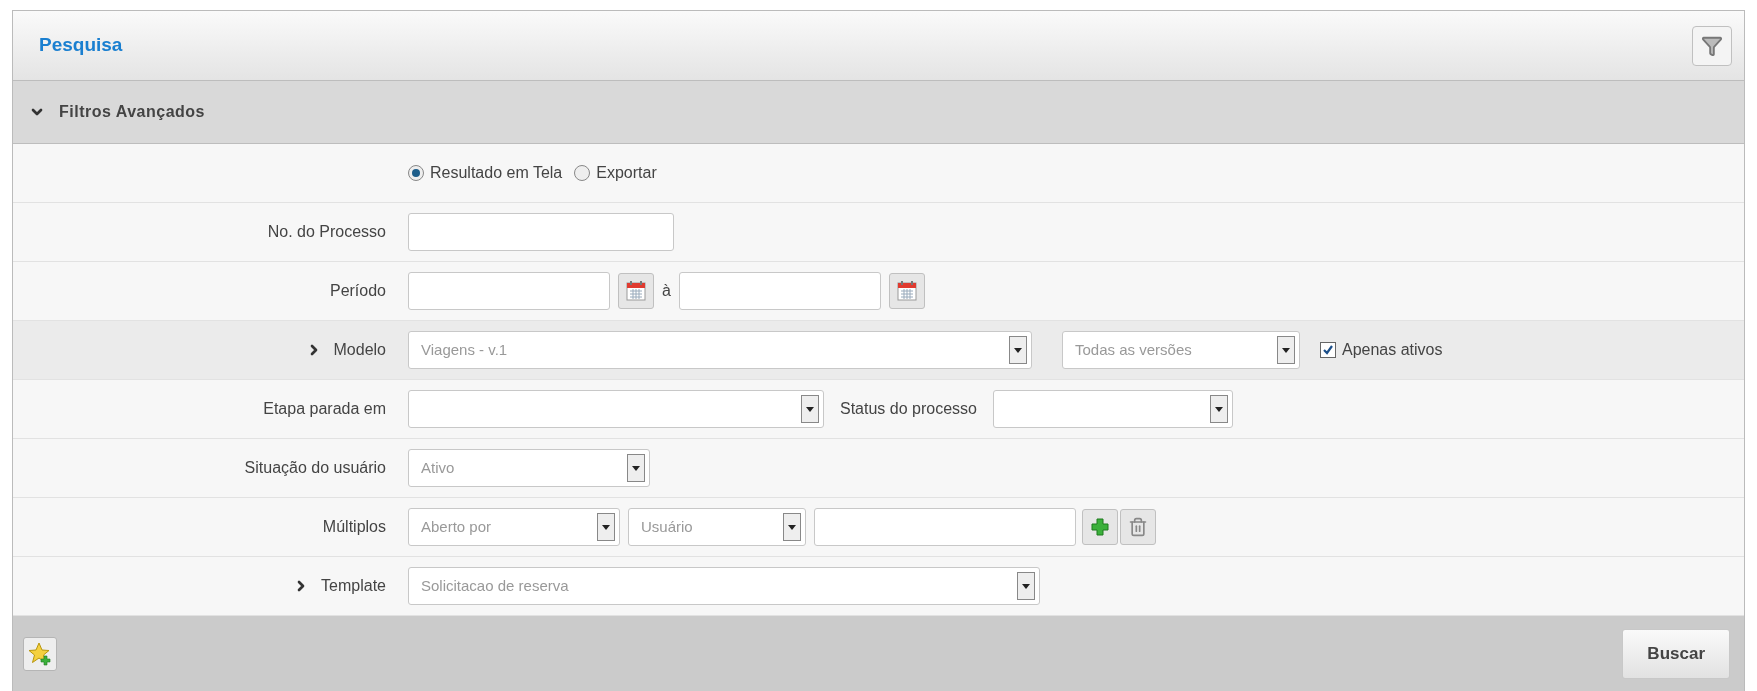 This screenshot has width=1757, height=691. I want to click on checkmark-icon, so click(1328, 350).